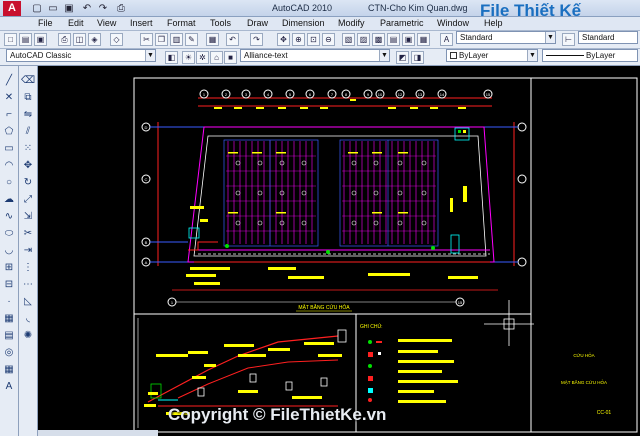 The width and height of the screenshot is (640, 436). Describe the element at coordinates (9, 387) in the screenshot. I see `multiline-text-icon: A` at that location.